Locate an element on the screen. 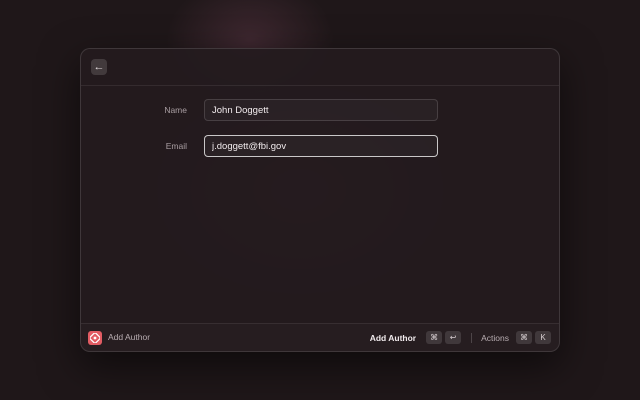 This screenshot has height=400, width=640. name-label: Name is located at coordinates (175, 110).